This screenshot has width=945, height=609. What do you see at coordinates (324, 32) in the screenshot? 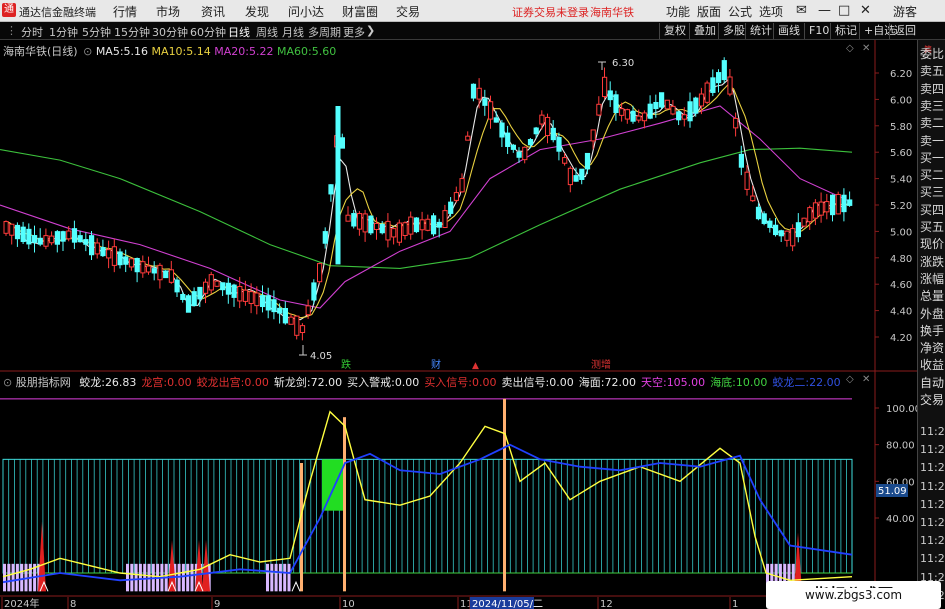
I see `tab-period-multi: 多周期` at bounding box center [324, 32].